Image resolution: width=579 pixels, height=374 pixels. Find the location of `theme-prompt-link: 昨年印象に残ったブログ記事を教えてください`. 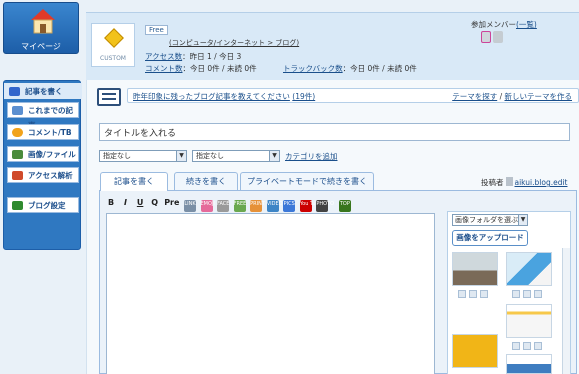

theme-prompt-link: 昨年印象に残ったブログ記事を教えてください is located at coordinates (211, 96).